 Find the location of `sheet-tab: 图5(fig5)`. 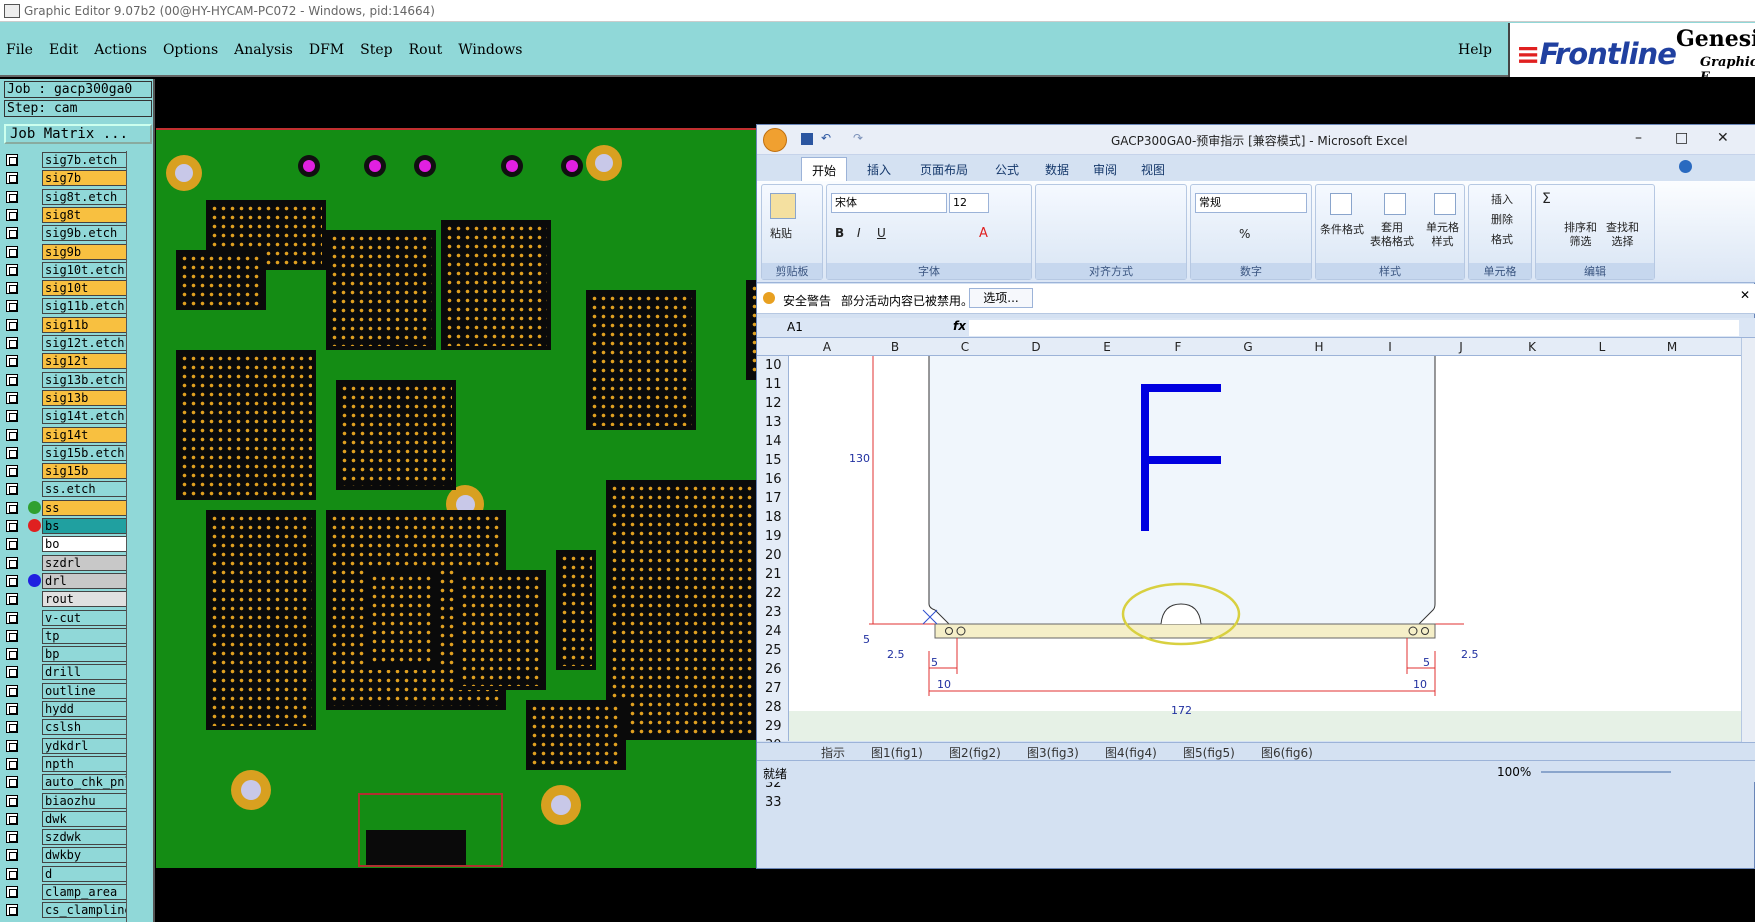

sheet-tab: 图5(fig5) is located at coordinates (1209, 752).